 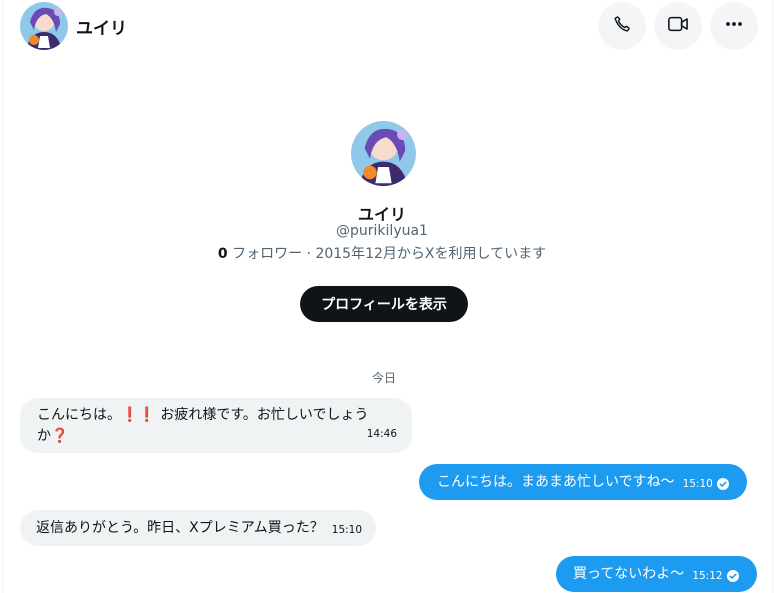 I want to click on message-bubble-incoming: 返信ありがとう。昨日、Xプレミアム買った？ 15:10, so click(x=198, y=528).